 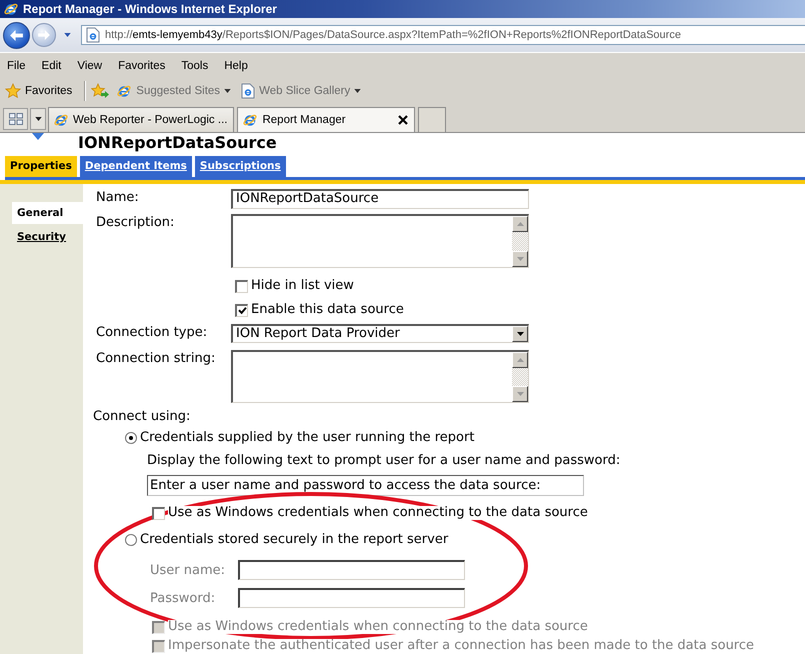 I want to click on tab-list-button, so click(x=38, y=119).